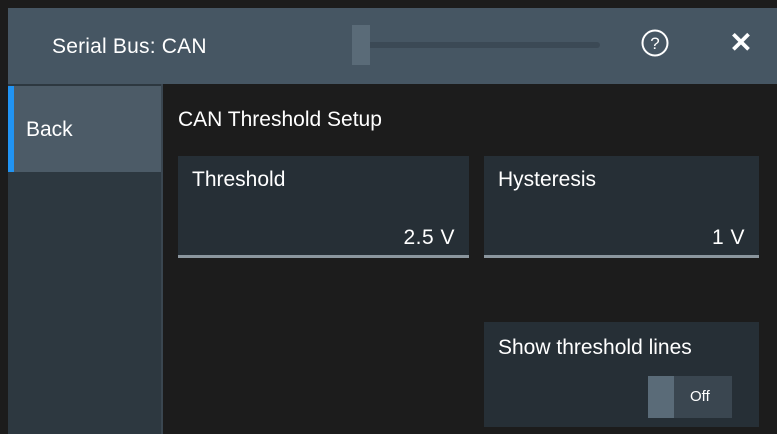 The image size is (777, 434). What do you see at coordinates (547, 179) in the screenshot?
I see `hysteresis-label: Hysteresis` at bounding box center [547, 179].